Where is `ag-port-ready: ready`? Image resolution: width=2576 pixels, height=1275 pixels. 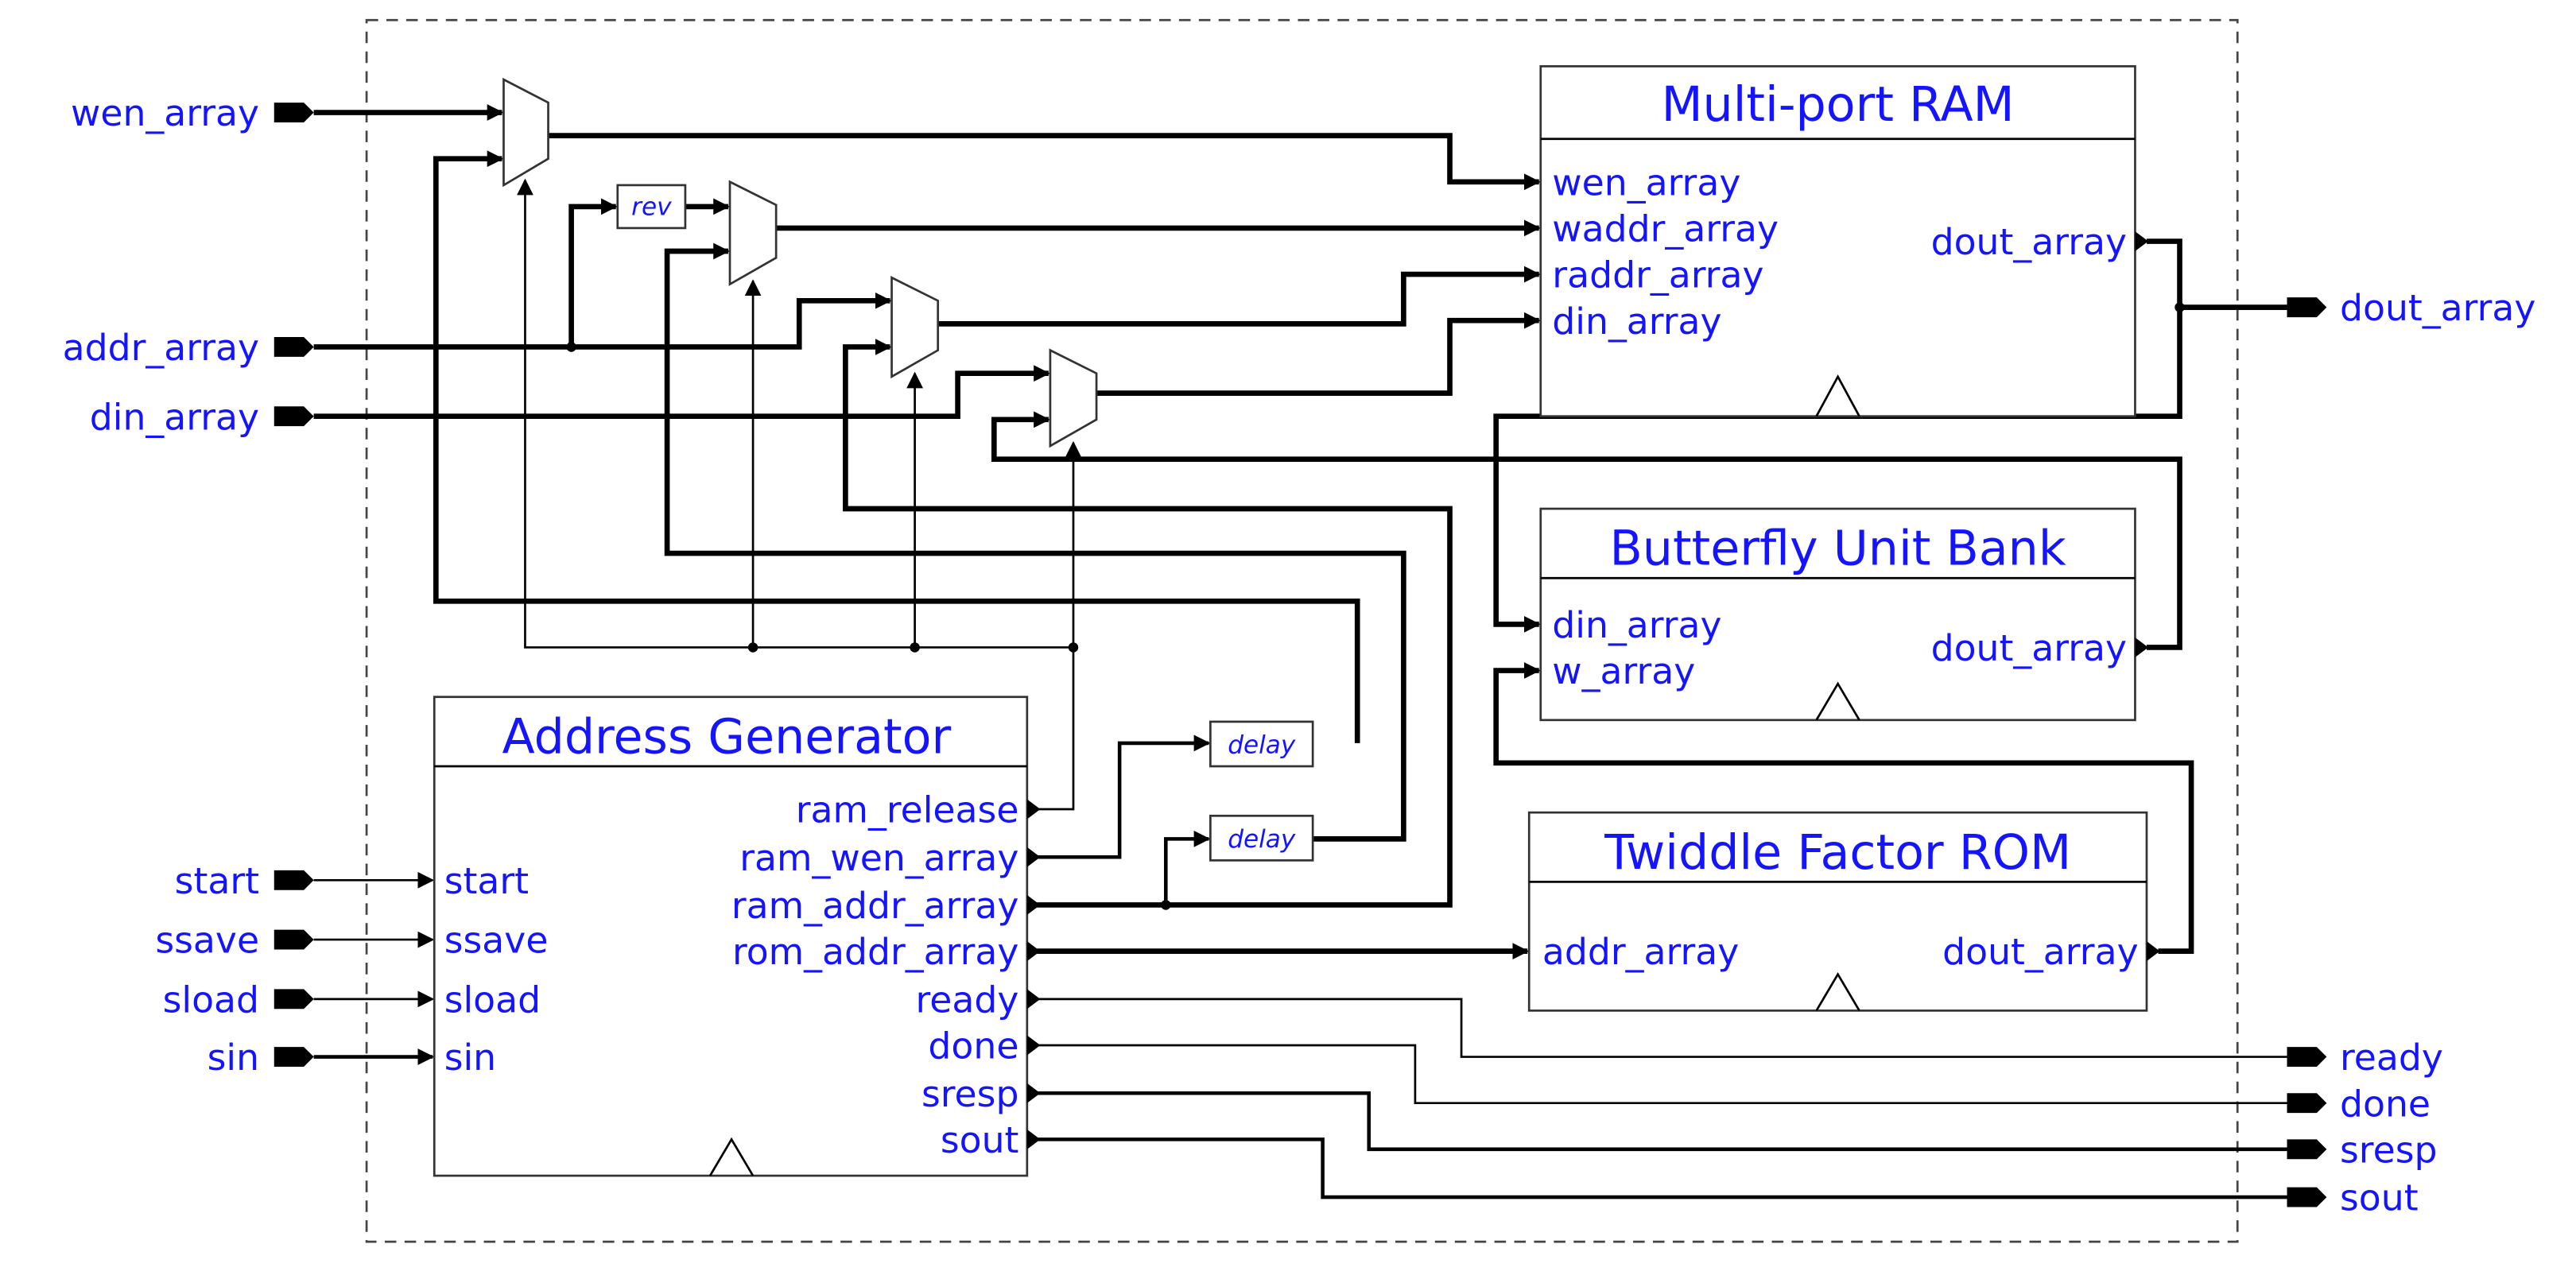
ag-port-ready: ready is located at coordinates (967, 1000).